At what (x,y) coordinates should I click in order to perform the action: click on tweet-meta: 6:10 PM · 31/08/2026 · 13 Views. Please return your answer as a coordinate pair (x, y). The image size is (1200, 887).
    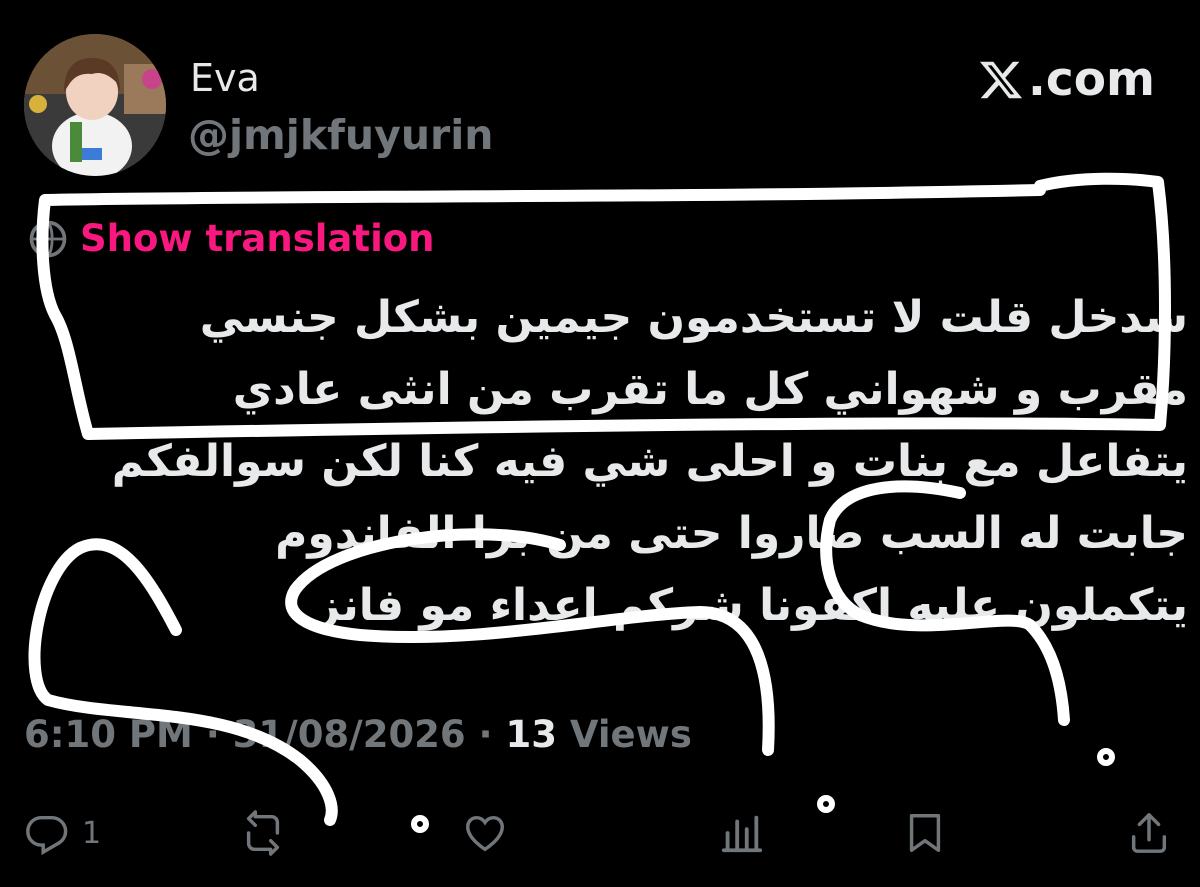
    Looking at the image, I should click on (358, 735).